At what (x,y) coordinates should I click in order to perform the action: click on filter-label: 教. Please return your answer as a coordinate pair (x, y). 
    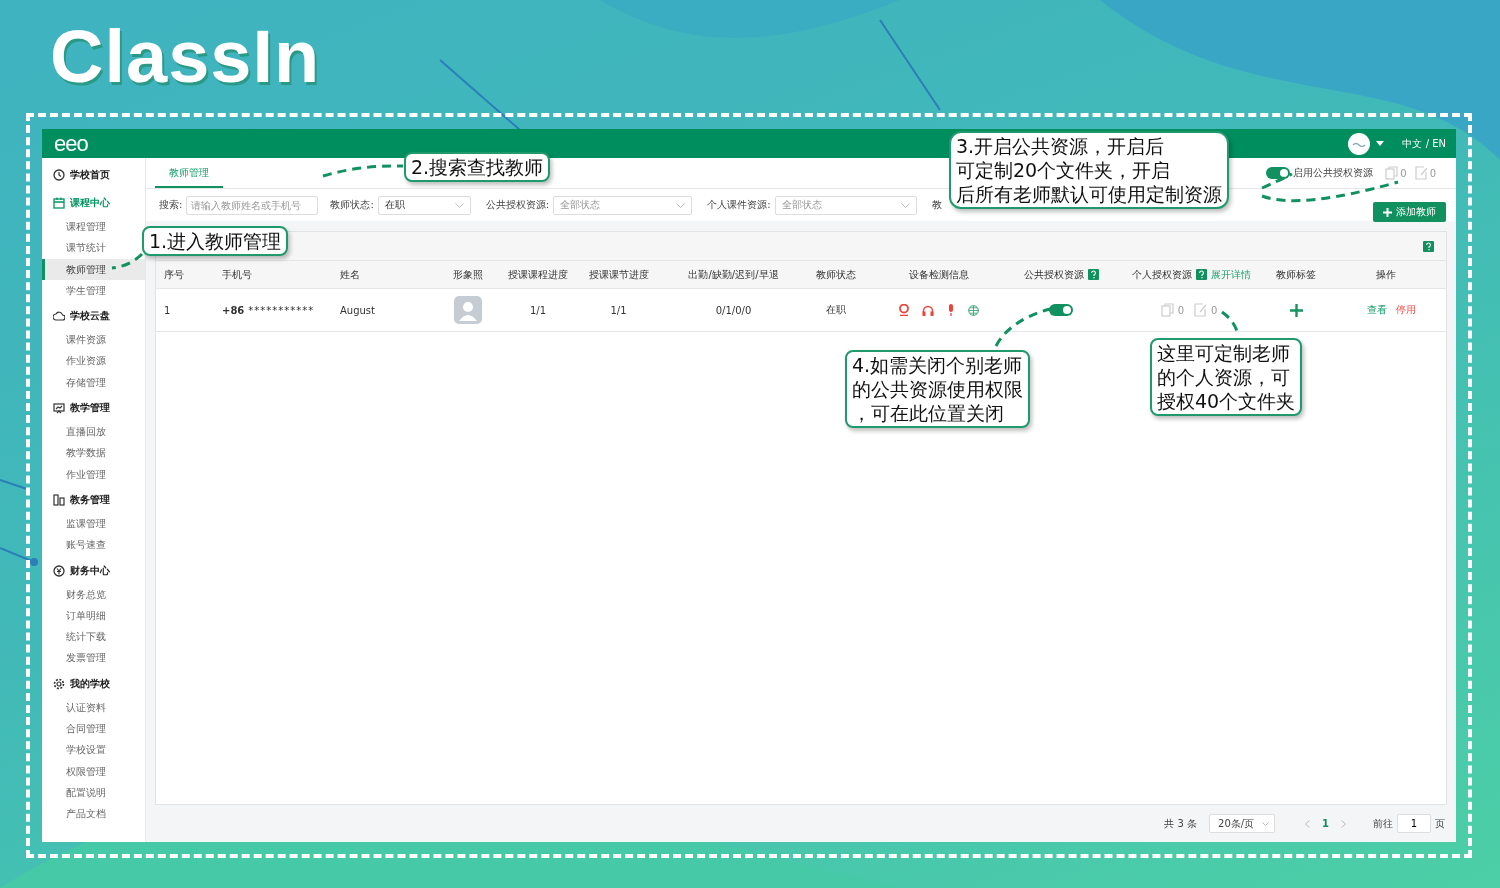
    Looking at the image, I should click on (936, 205).